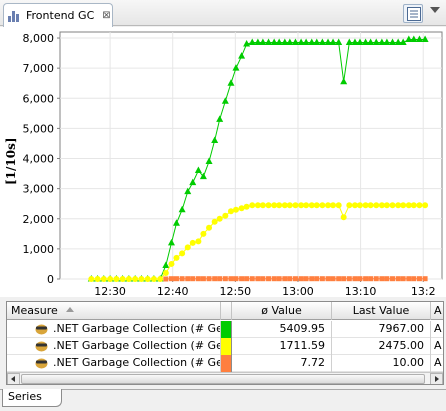  What do you see at coordinates (114, 346) in the screenshot?
I see `measure-name: .NET Garbage Collection (# Gen 1)` at bounding box center [114, 346].